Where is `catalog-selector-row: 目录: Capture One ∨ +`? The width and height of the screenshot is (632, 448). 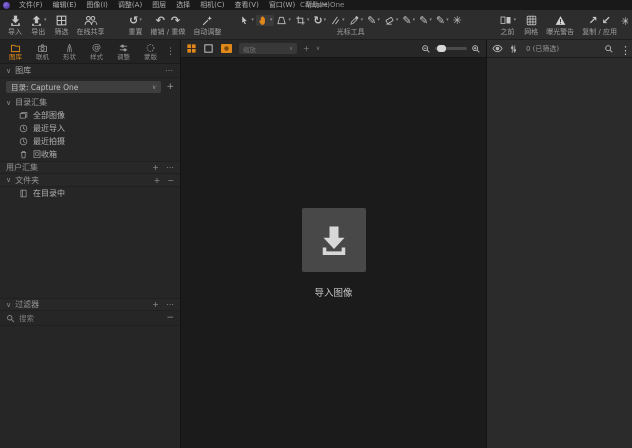 catalog-selector-row: 目录: Capture One ∨ + is located at coordinates (90, 87).